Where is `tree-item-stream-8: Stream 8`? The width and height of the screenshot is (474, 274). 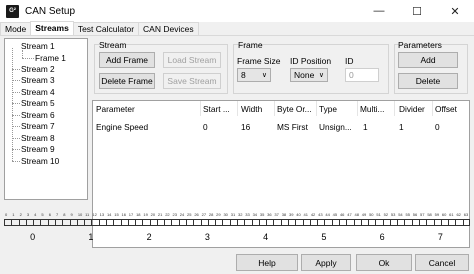
tree-item-stream-8: Stream 8 is located at coordinates (38, 138).